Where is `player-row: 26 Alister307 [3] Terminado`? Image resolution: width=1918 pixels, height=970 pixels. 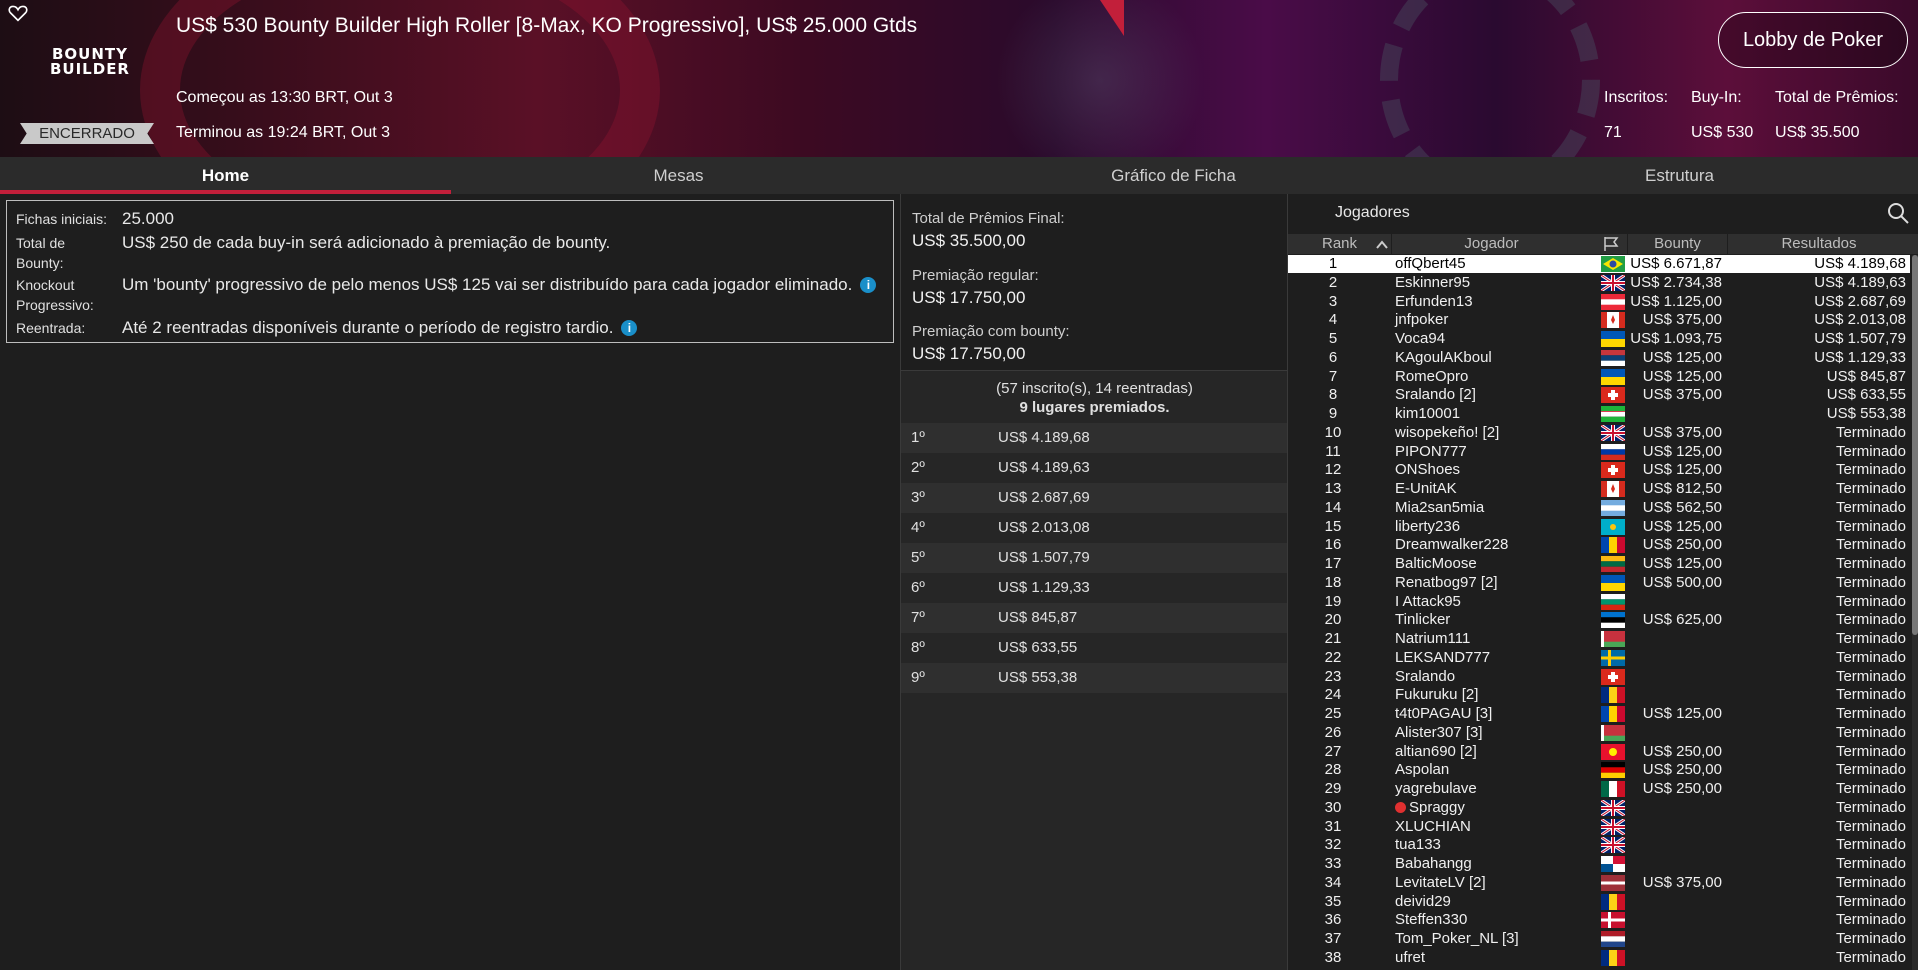 player-row: 26 Alister307 [3] Terminado is located at coordinates (1599, 733).